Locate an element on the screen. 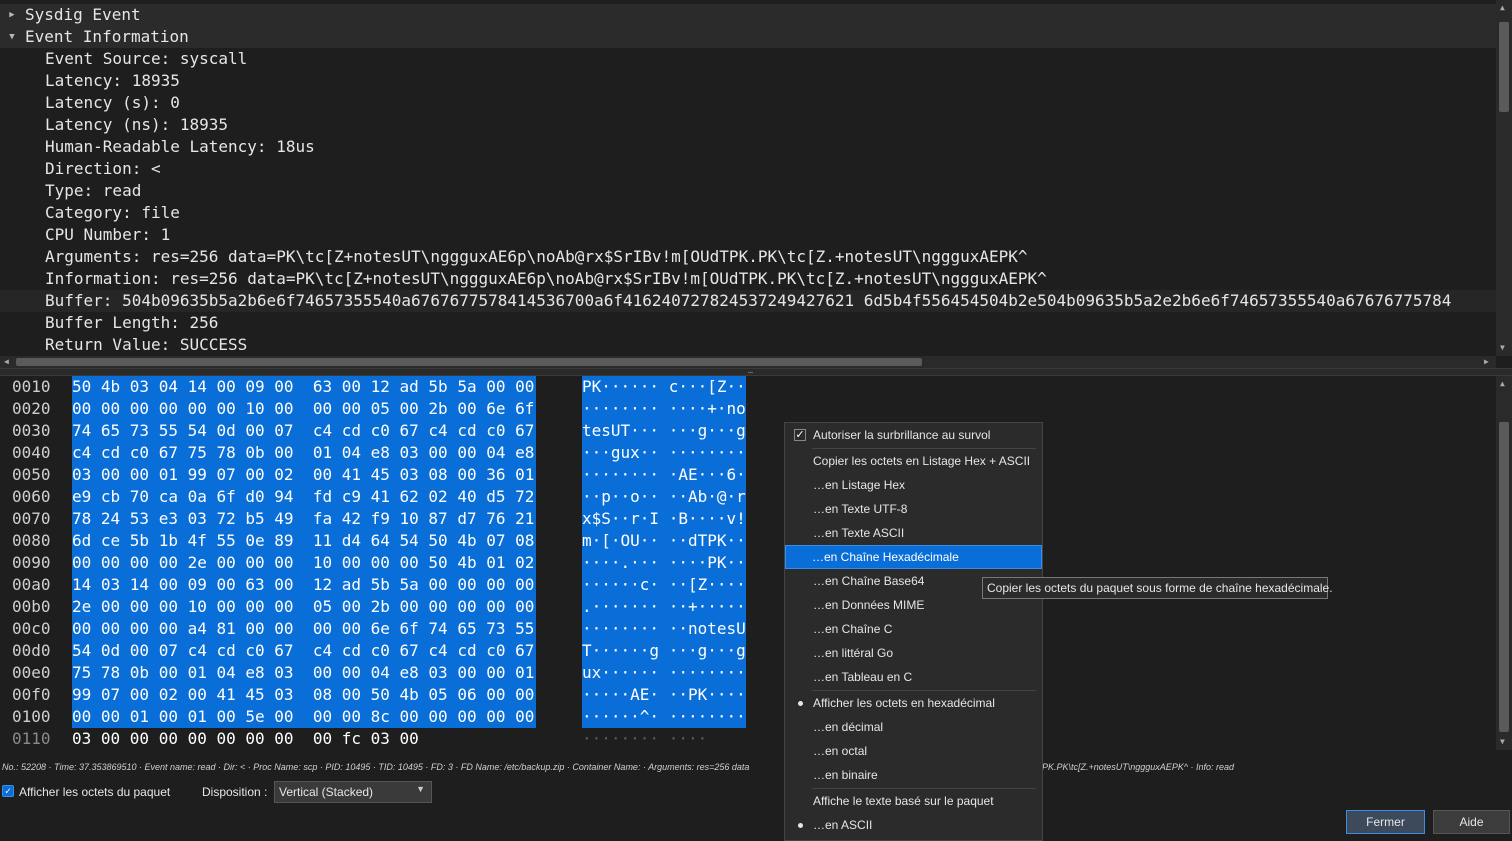  hex-ascii: .······· ··+····· is located at coordinates (664, 607).